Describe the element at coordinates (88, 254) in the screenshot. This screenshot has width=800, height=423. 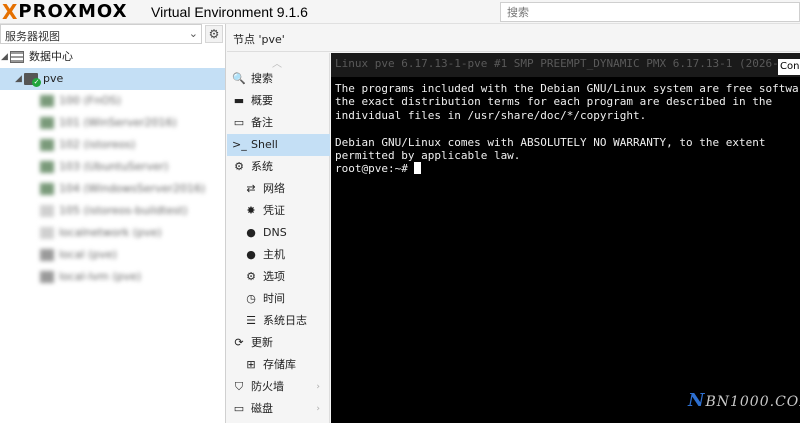
I see `tree-item-label: local (pve)` at that location.